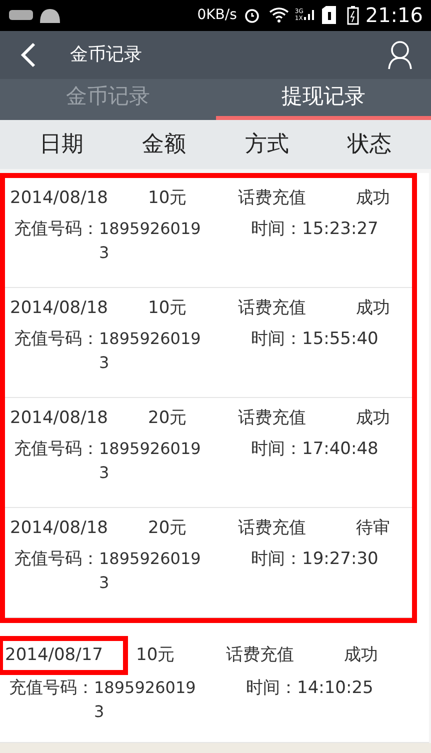 The width and height of the screenshot is (431, 753). Describe the element at coordinates (340, 340) in the screenshot. I see `record-time: 15:55:40` at that location.